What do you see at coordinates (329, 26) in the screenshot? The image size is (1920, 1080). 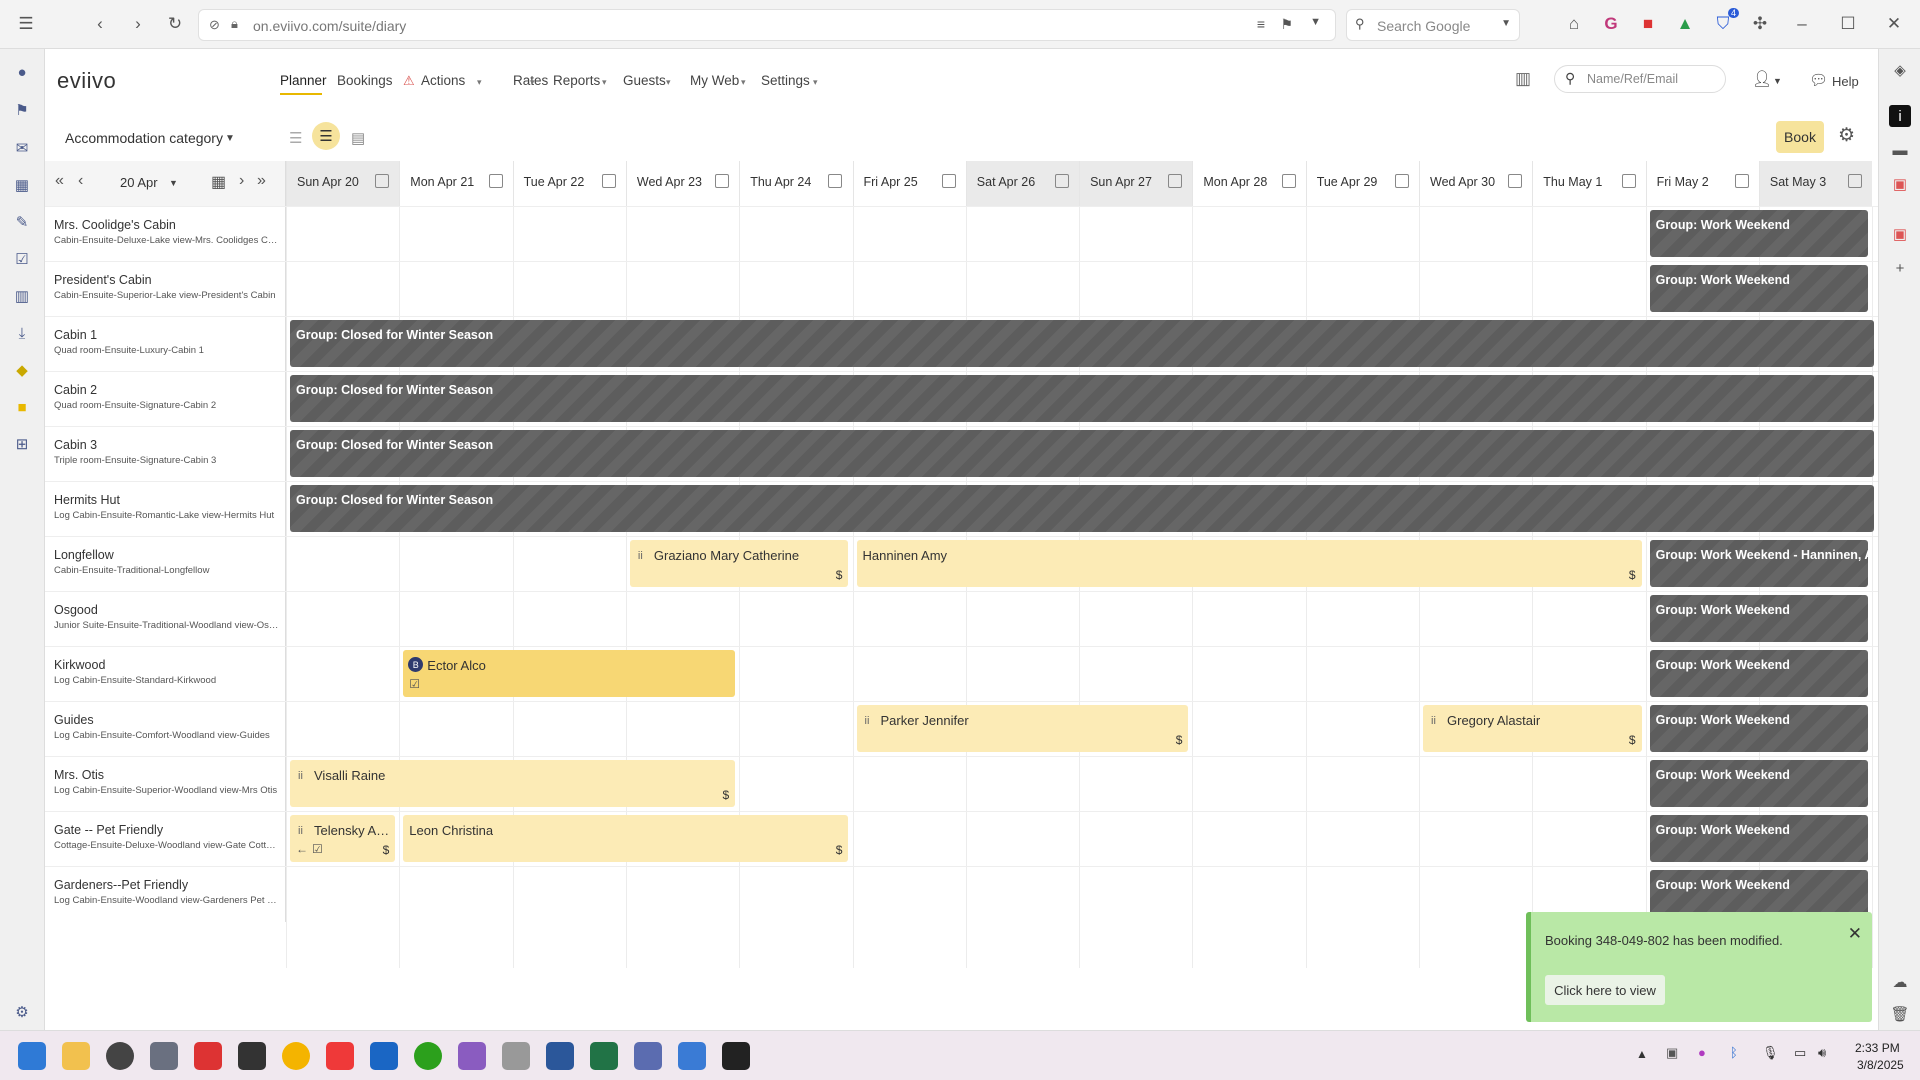 I see `url-text: on.eviivo.com/suite/diary` at bounding box center [329, 26].